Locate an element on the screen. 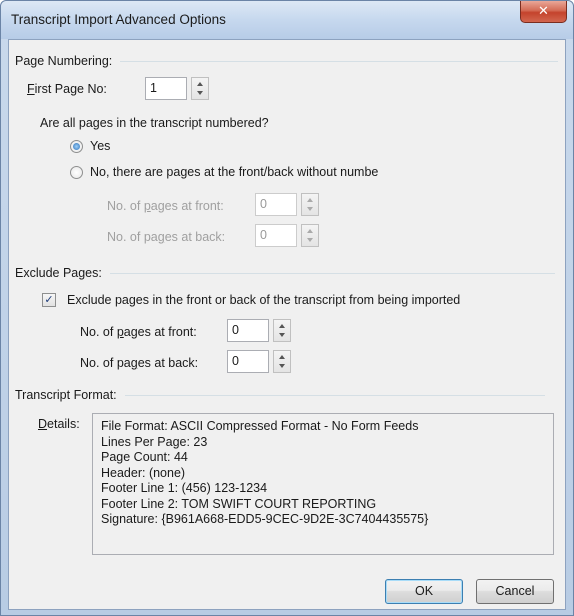 The width and height of the screenshot is (574, 616). details-label: Details: is located at coordinates (59, 424).